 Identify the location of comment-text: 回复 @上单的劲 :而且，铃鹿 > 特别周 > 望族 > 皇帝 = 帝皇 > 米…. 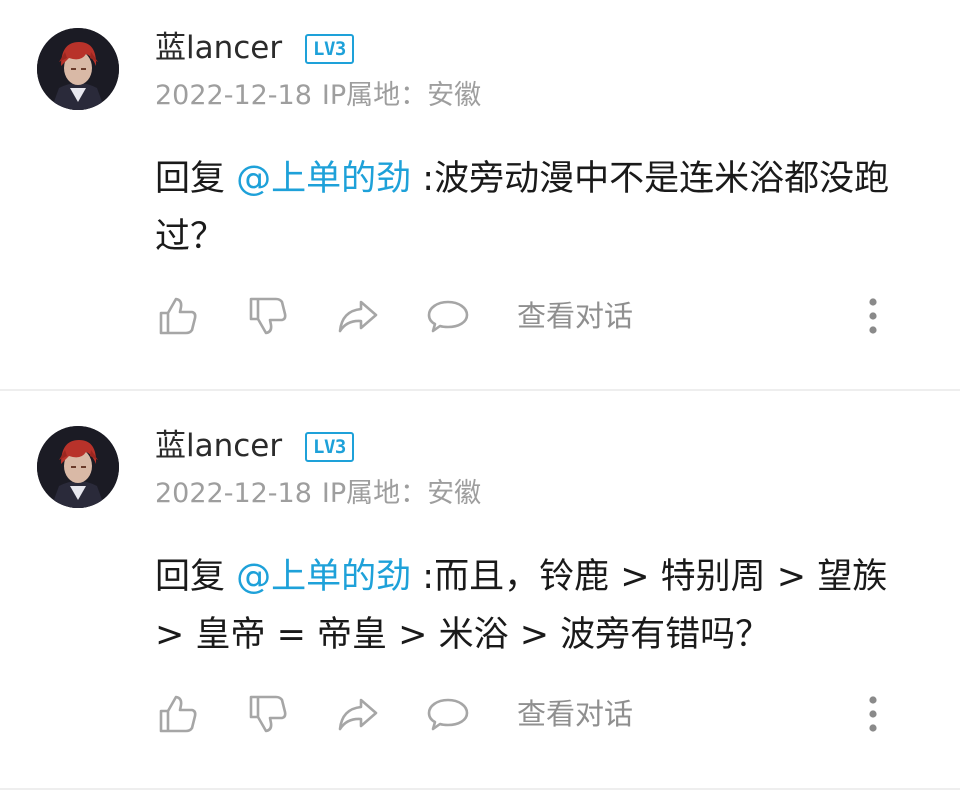
(535, 606).